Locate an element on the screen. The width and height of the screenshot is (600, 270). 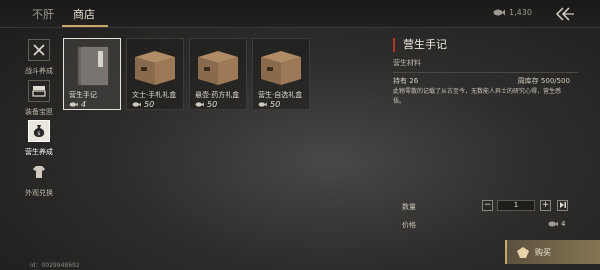
item-card-scholar-box: 文士·手札礼盒 50 is located at coordinates (155, 74).